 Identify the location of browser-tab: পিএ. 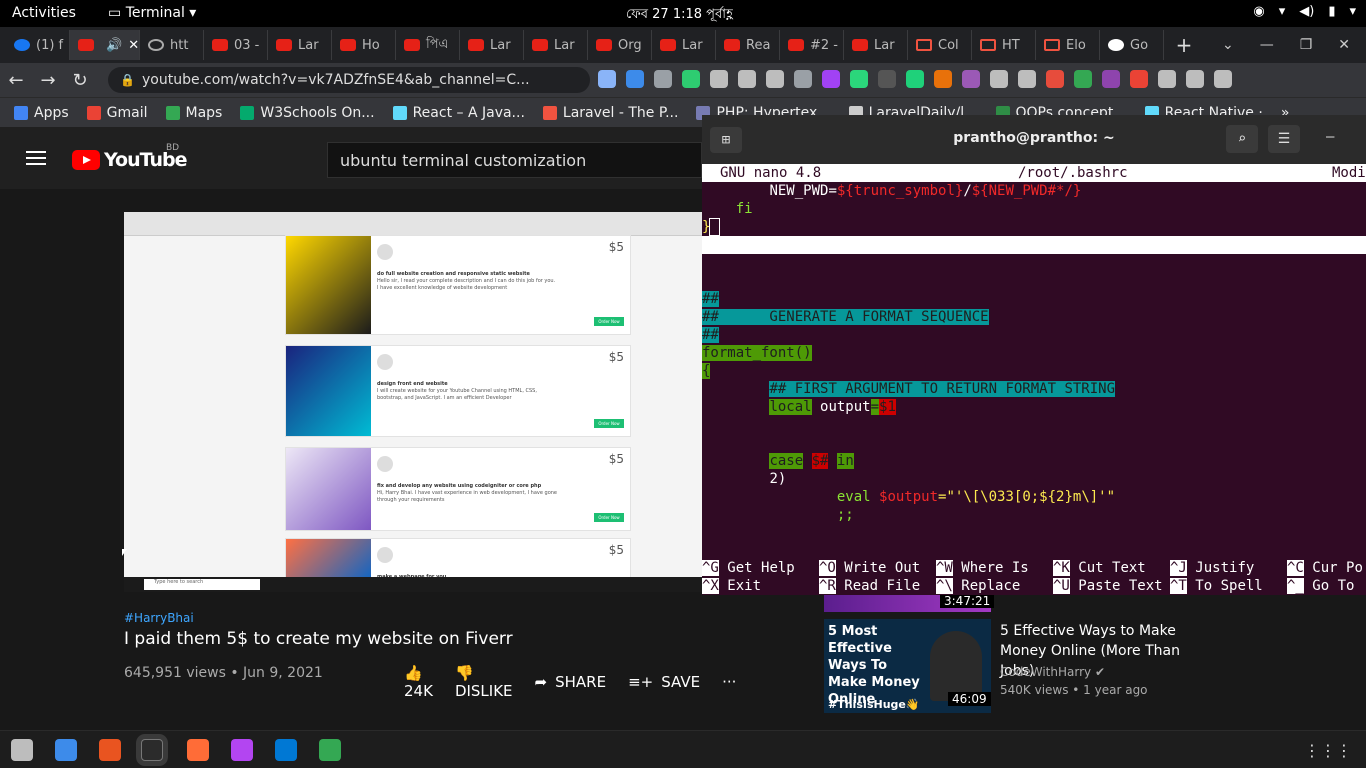
(428, 45).